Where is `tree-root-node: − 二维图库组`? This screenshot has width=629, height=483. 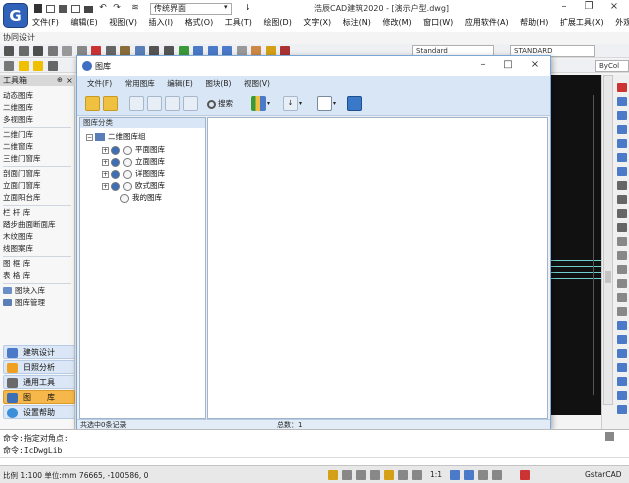
tree-root-node: − 二维图库组 is located at coordinates (116, 136).